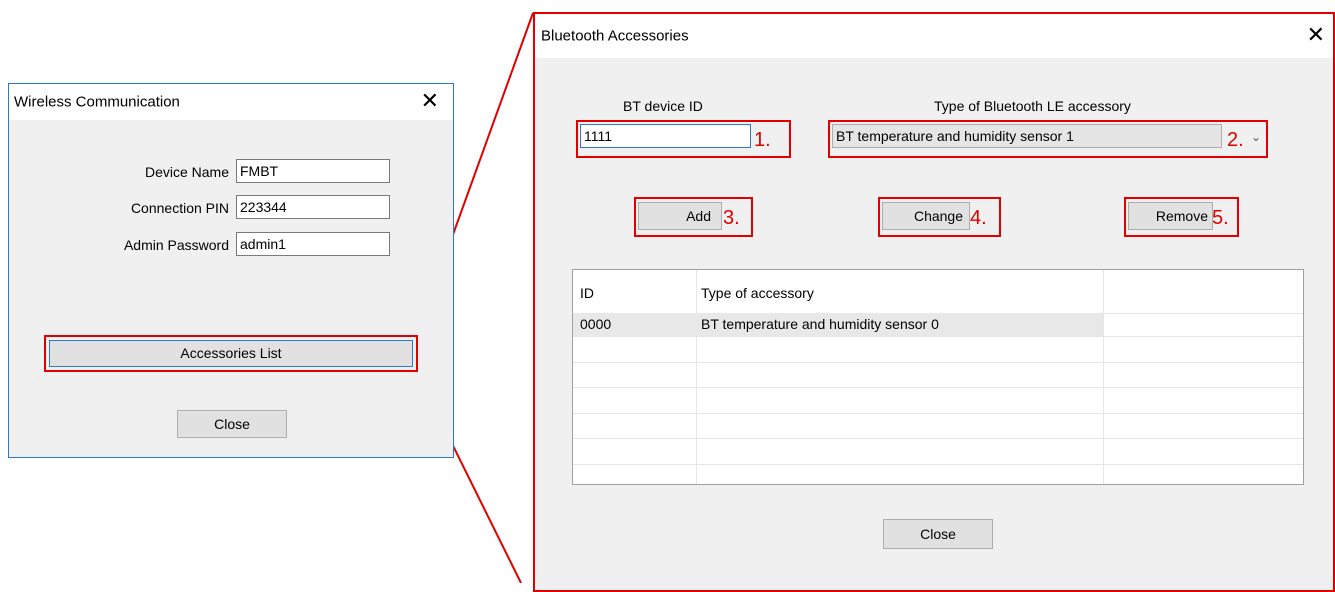 The height and width of the screenshot is (592, 1335). I want to click on annotation-5: 5., so click(1220, 218).